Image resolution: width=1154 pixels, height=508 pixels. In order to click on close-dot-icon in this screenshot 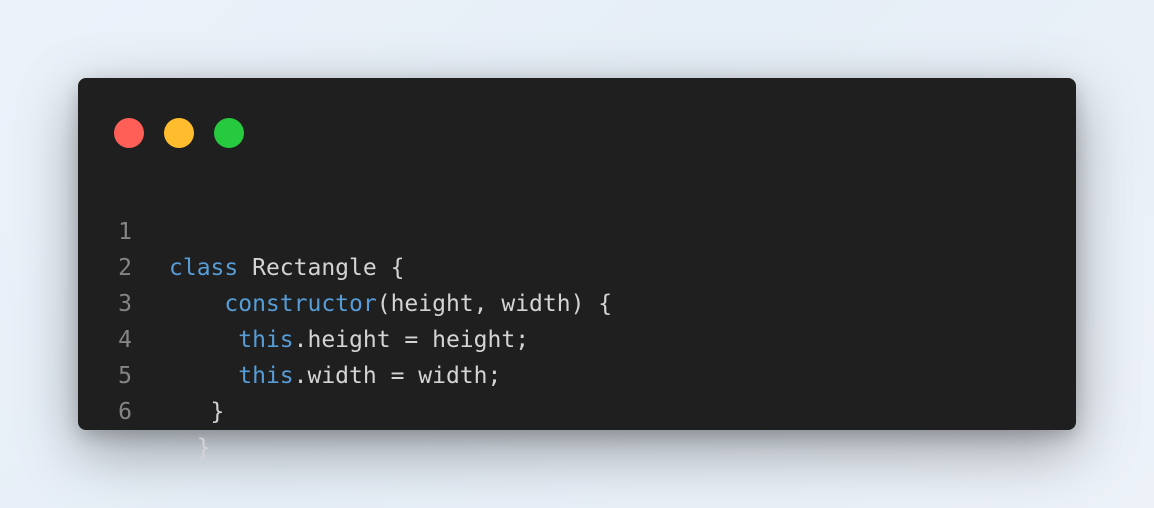, I will do `click(129, 133)`.